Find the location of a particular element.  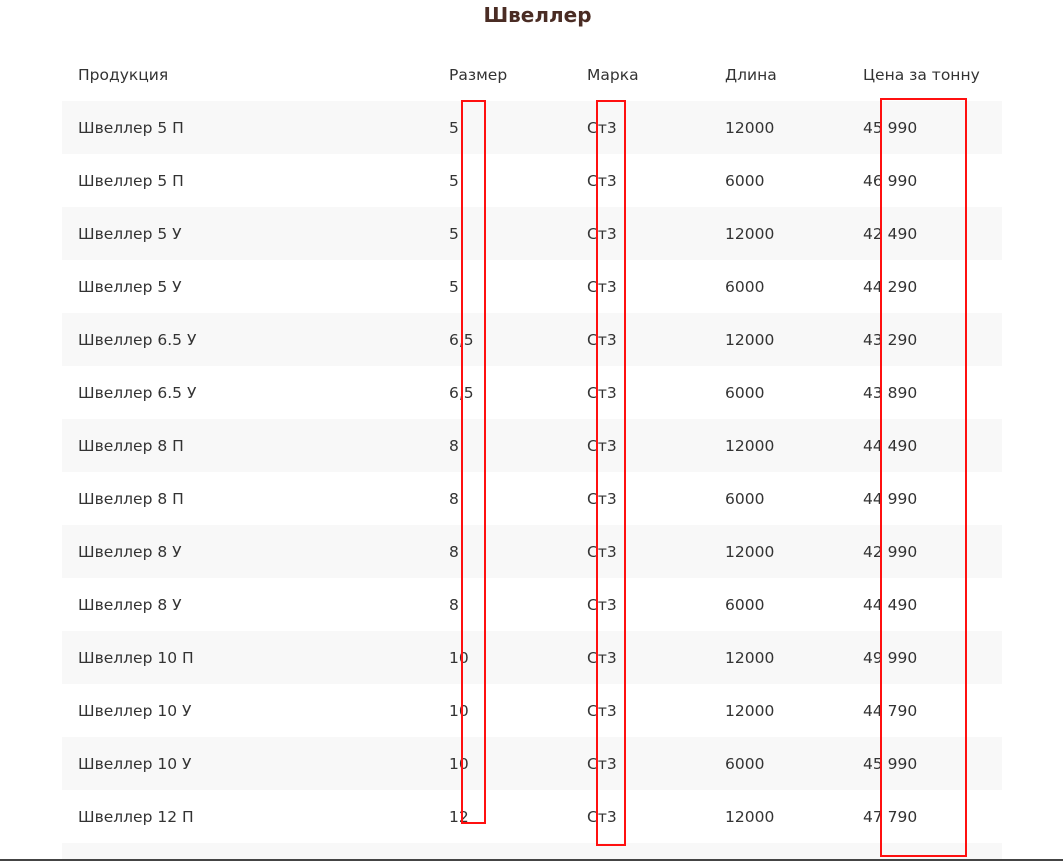

table-row: Швеллер 10 У 10 Ст3 12000 44 790 is located at coordinates (532, 710).